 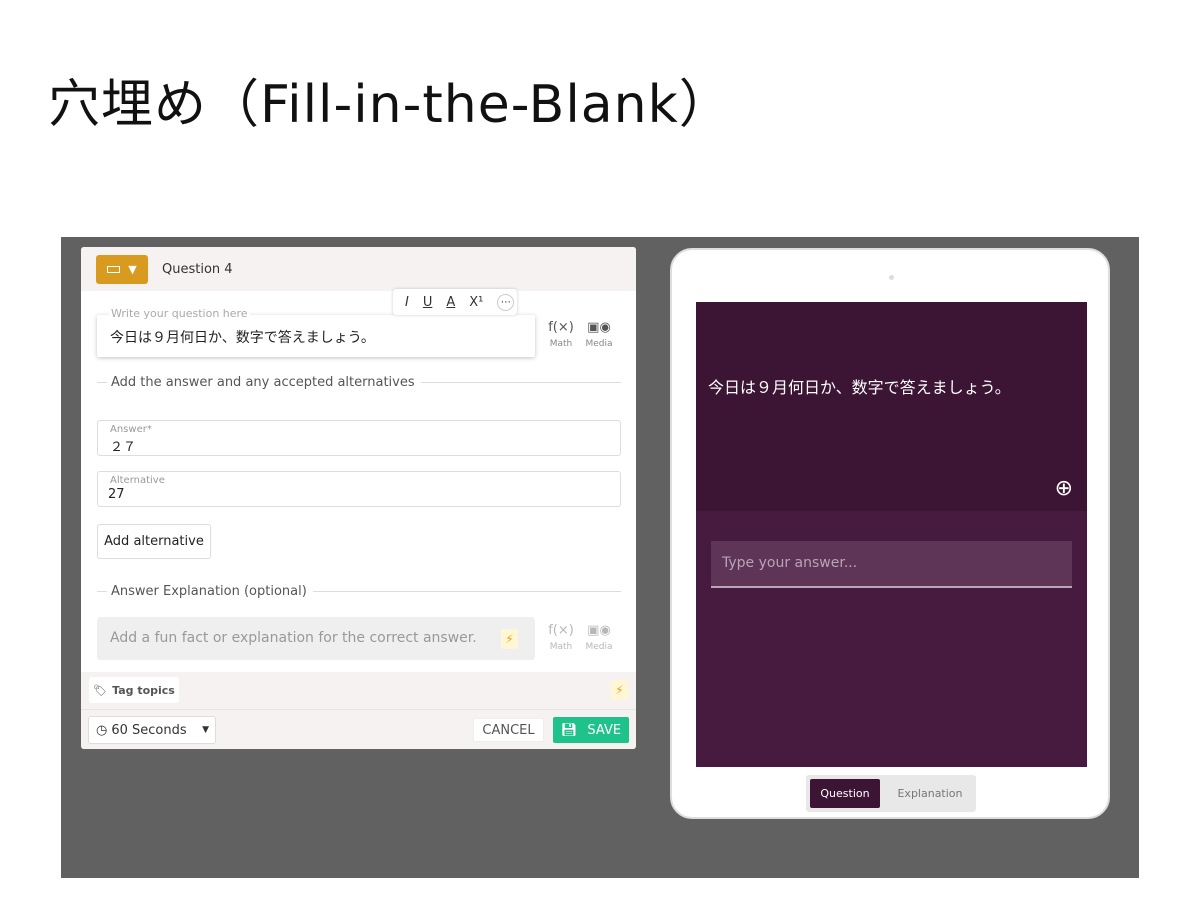 I want to click on question-placeholder: Write your question here, so click(x=179, y=313).